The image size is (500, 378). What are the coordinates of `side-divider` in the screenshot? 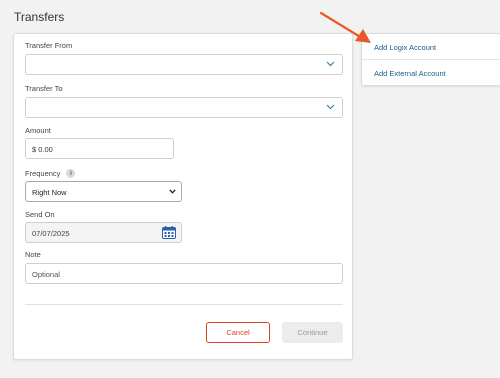 It's located at (431, 59).